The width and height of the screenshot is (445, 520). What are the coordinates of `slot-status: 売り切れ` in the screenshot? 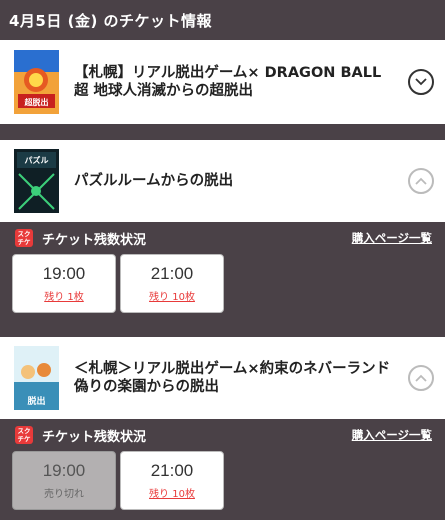 It's located at (64, 494).